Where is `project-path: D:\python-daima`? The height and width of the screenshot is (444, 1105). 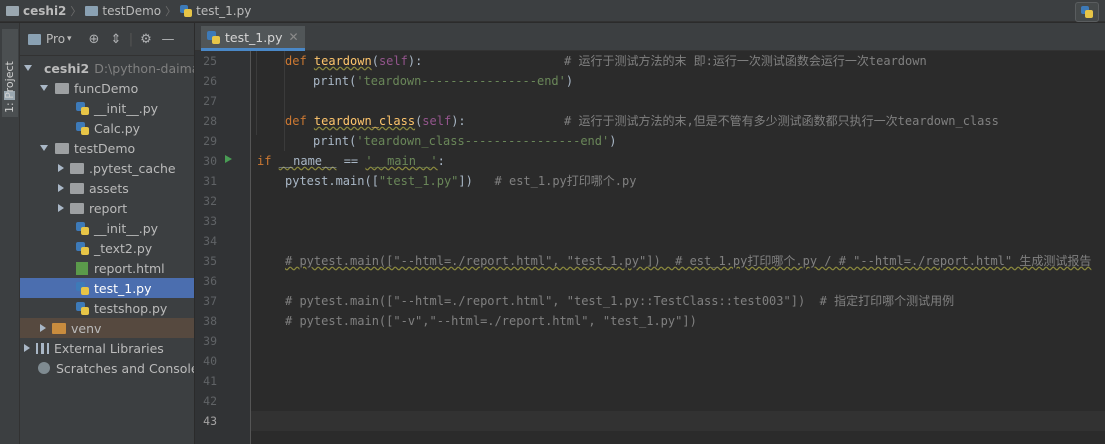
project-path: D:\python-daima is located at coordinates (144, 68).